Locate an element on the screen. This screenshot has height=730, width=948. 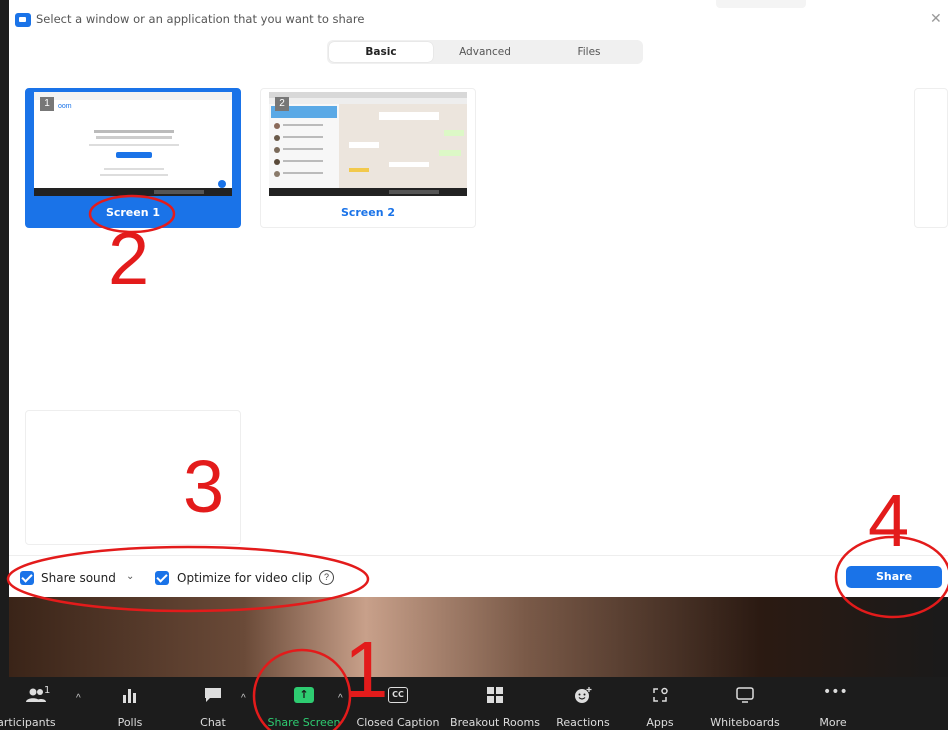
annotation-number-1: 1 is located at coordinates (366, 669).